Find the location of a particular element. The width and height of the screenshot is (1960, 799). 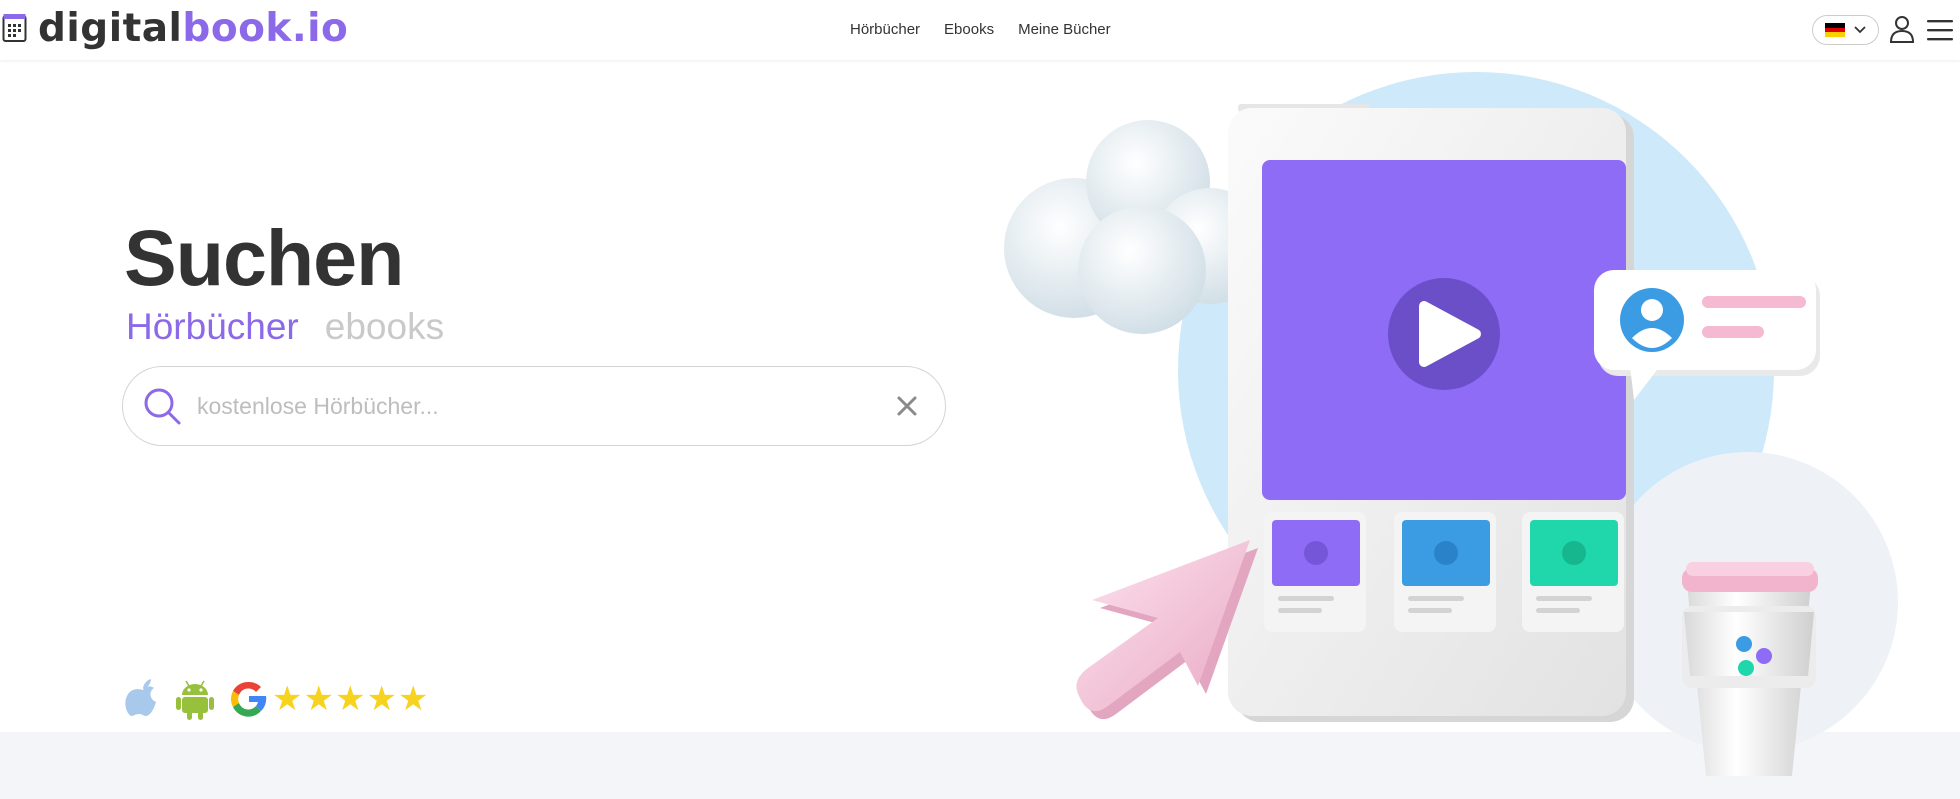

nav-item-hoerbuecher: Hörbücher is located at coordinates (885, 29).